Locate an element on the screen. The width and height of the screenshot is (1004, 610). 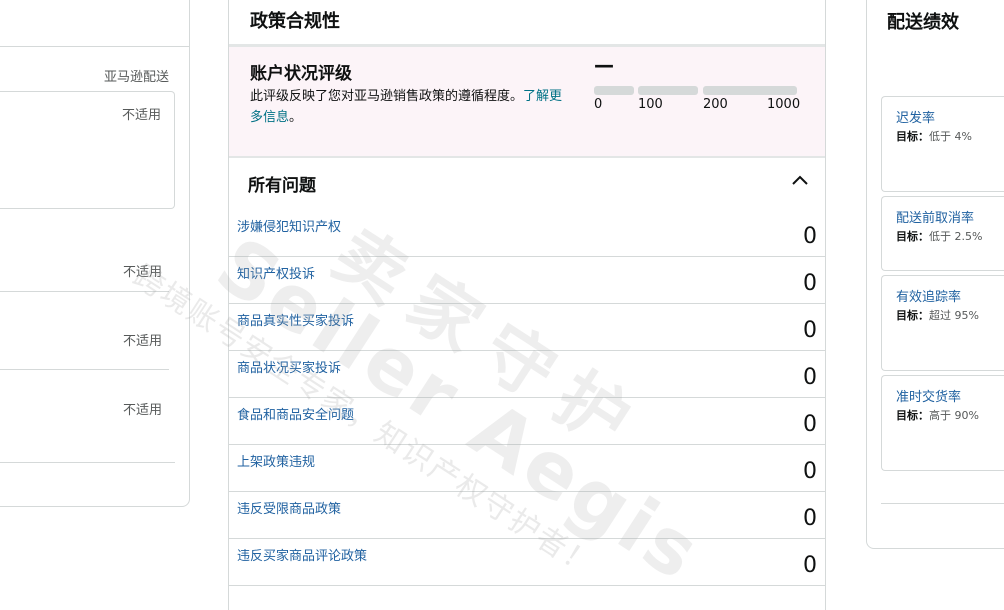
rating-scale-tick: 1000 is located at coordinates (784, 104).